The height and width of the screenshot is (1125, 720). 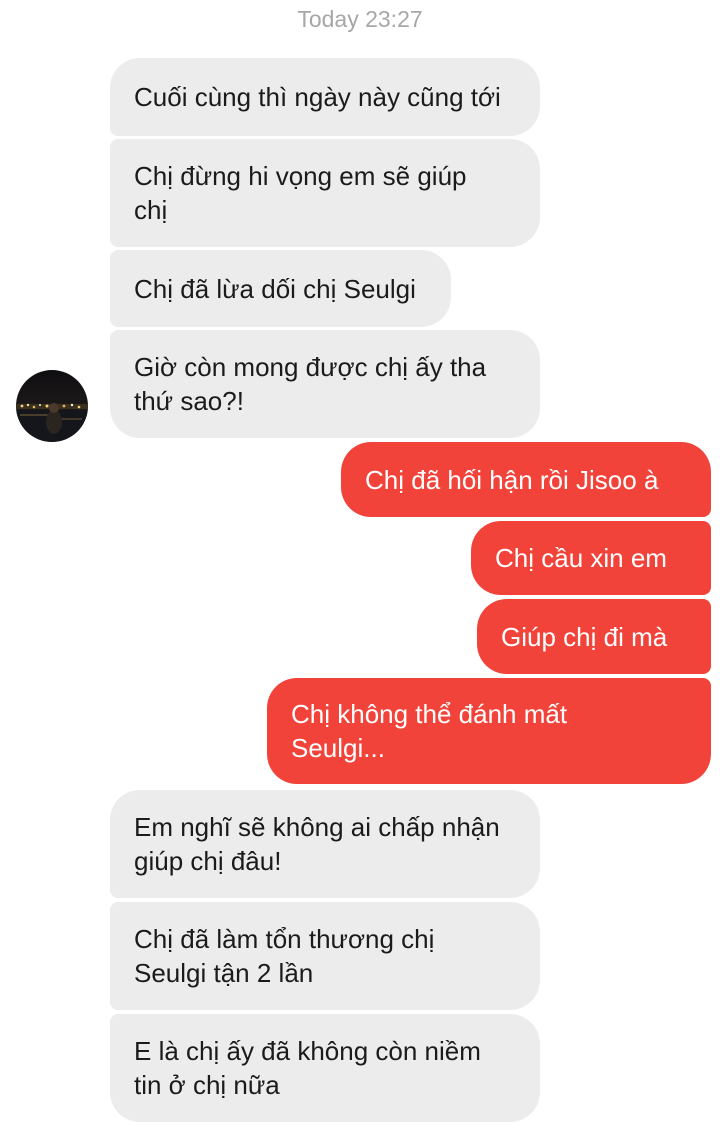 I want to click on message-bubble-outgoing: Chị đã hối hận rồi Jisoo à, so click(x=526, y=479).